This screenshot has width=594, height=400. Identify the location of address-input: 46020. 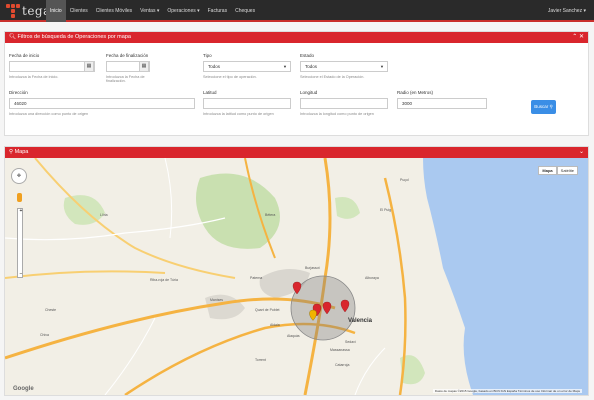
(102, 103).